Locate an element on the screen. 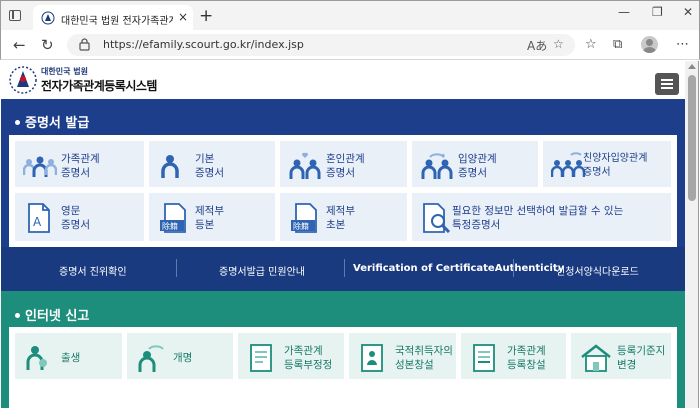  certificate-title-text: 증명서 발급 is located at coordinates (57, 123).